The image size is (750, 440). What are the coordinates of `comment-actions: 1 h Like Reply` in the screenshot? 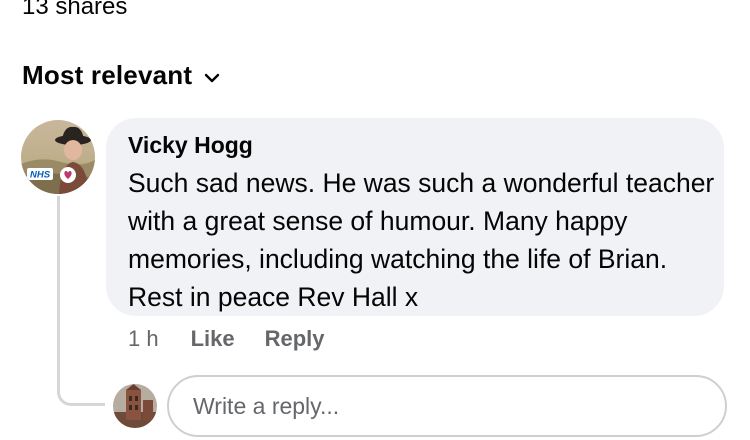 It's located at (241, 339).